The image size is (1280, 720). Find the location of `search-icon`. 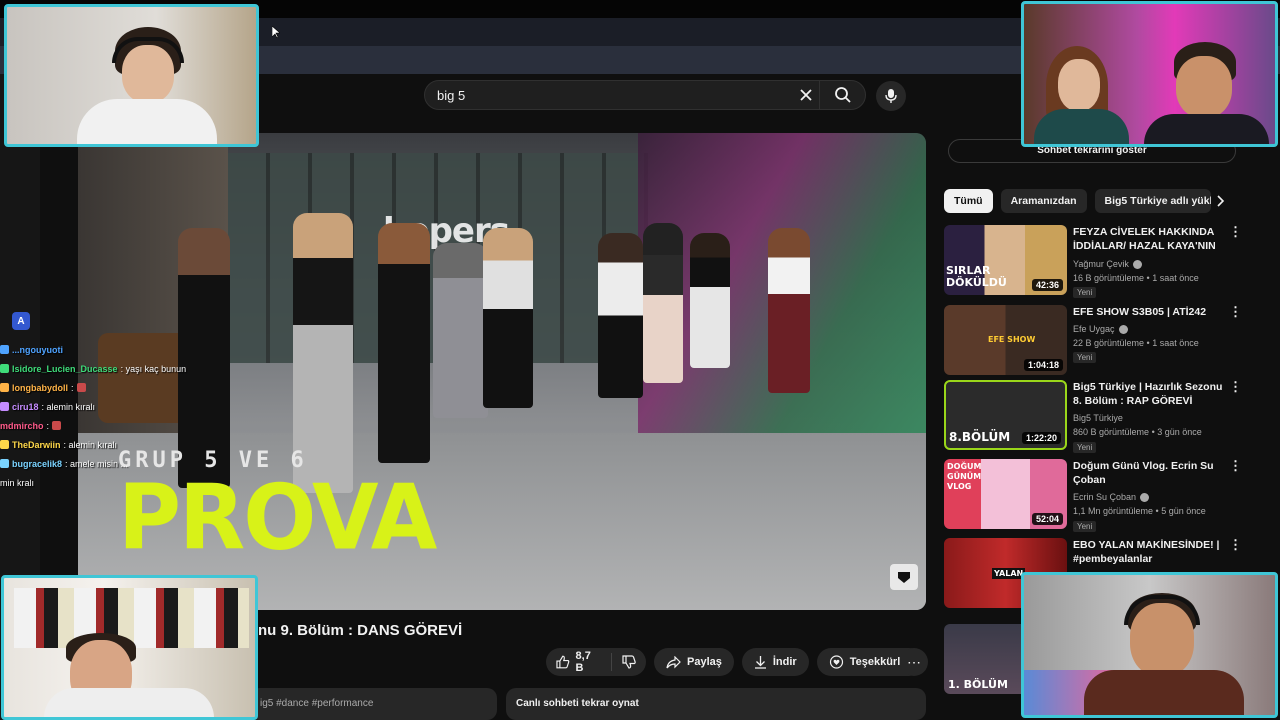

search-icon is located at coordinates (843, 95).